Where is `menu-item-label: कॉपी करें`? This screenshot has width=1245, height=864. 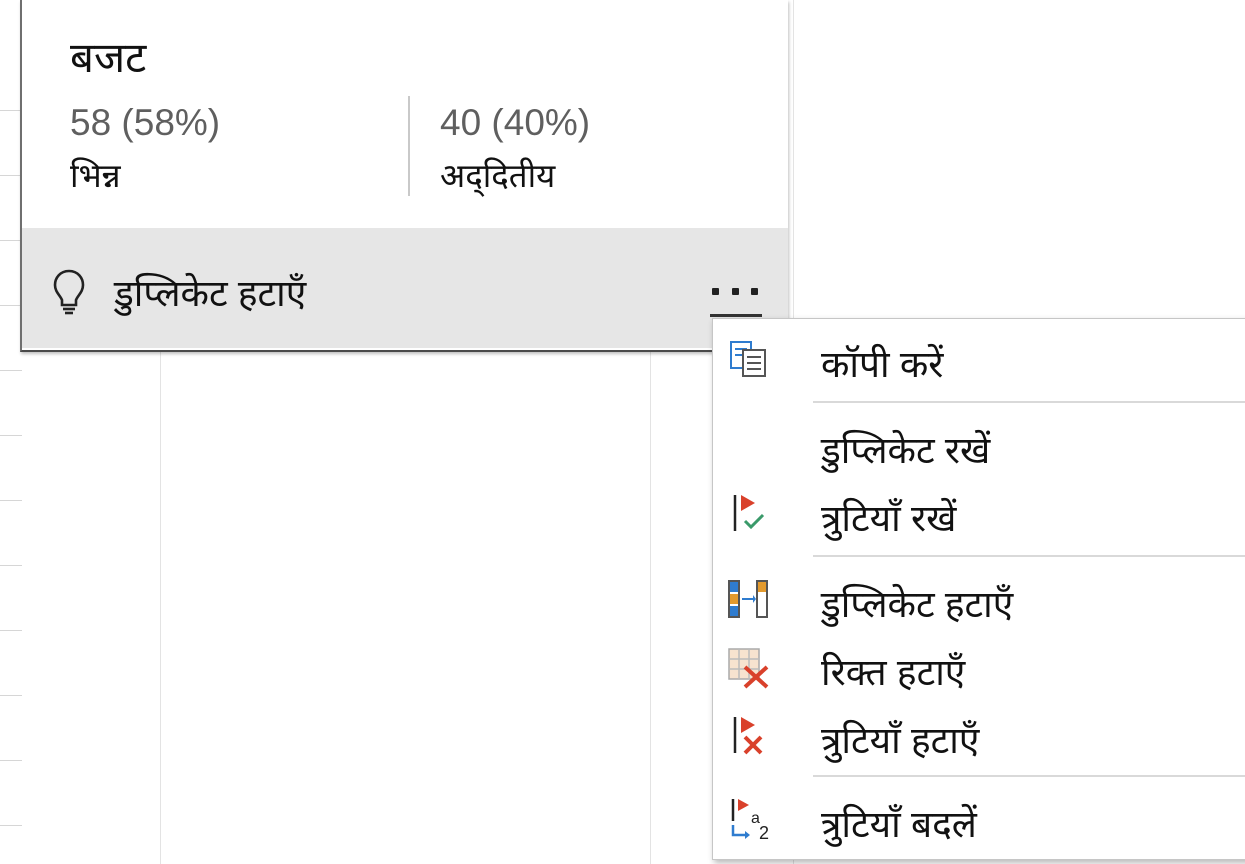 menu-item-label: कॉपी करें is located at coordinates (882, 364).